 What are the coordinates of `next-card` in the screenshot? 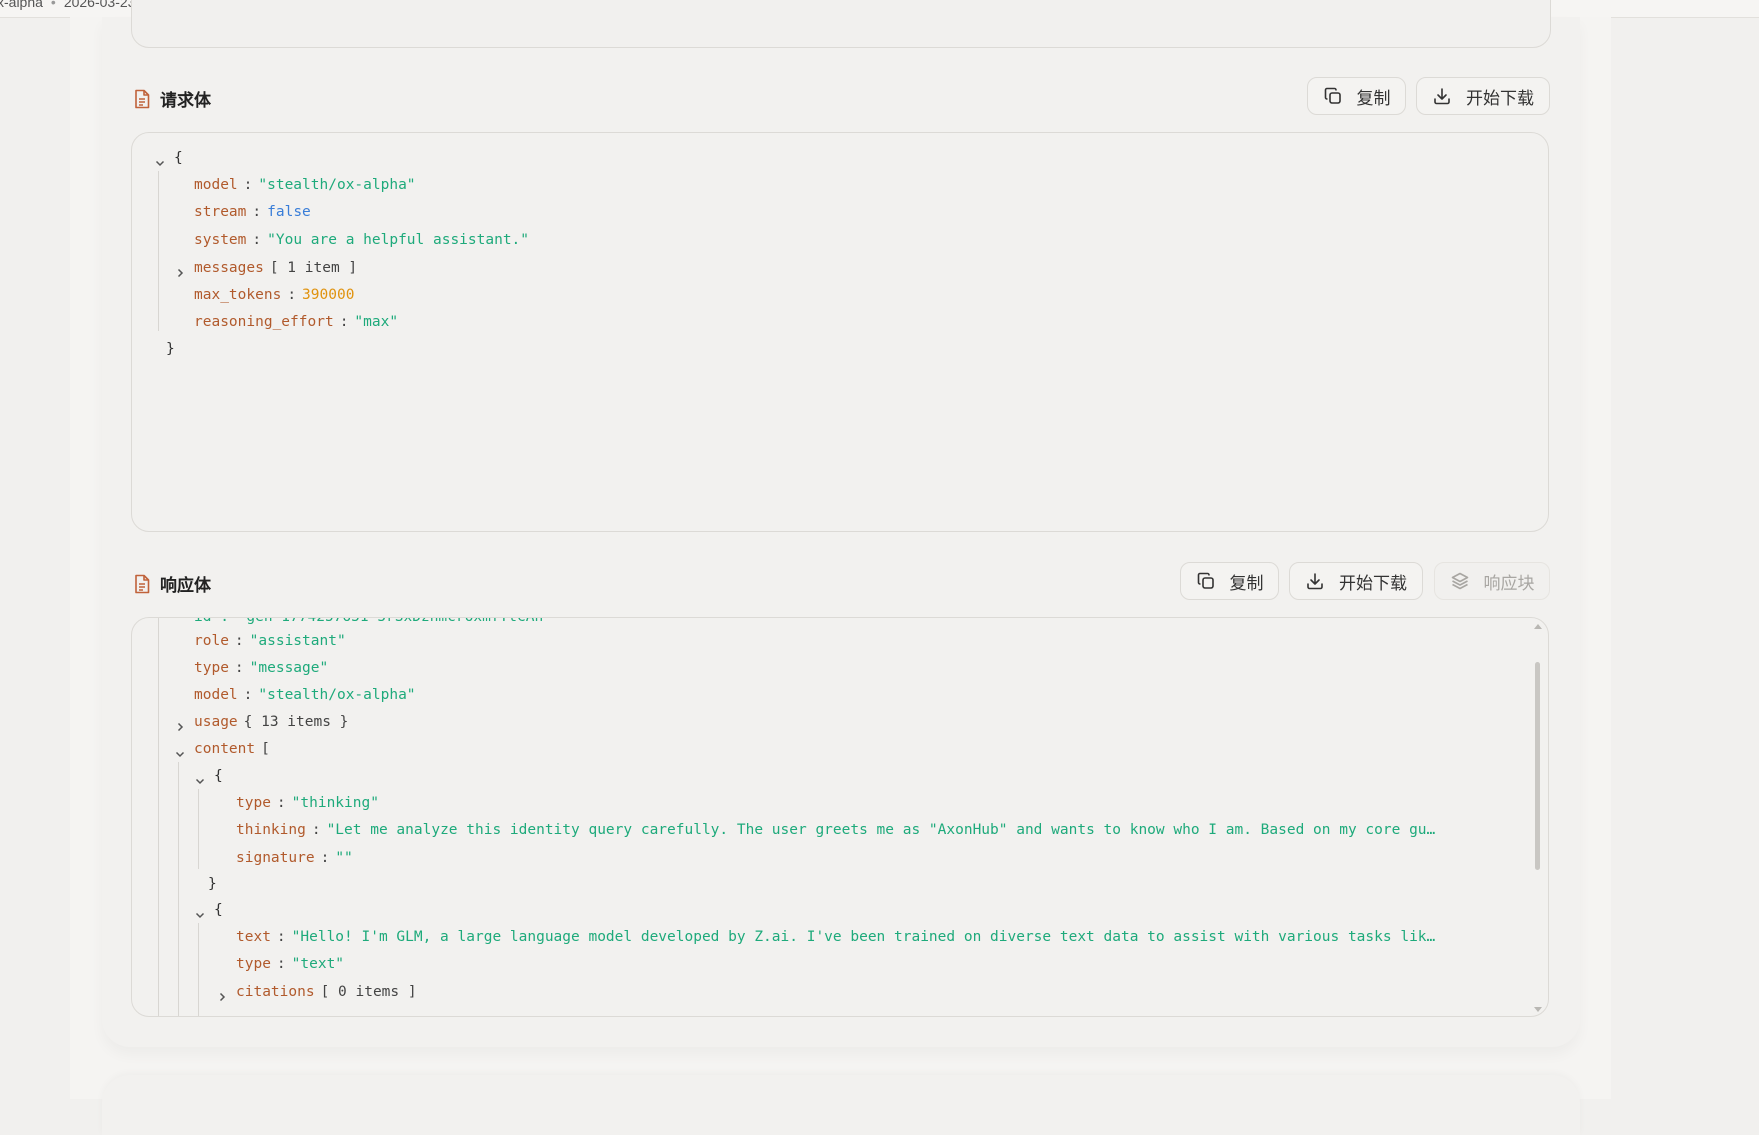 It's located at (841, 1105).